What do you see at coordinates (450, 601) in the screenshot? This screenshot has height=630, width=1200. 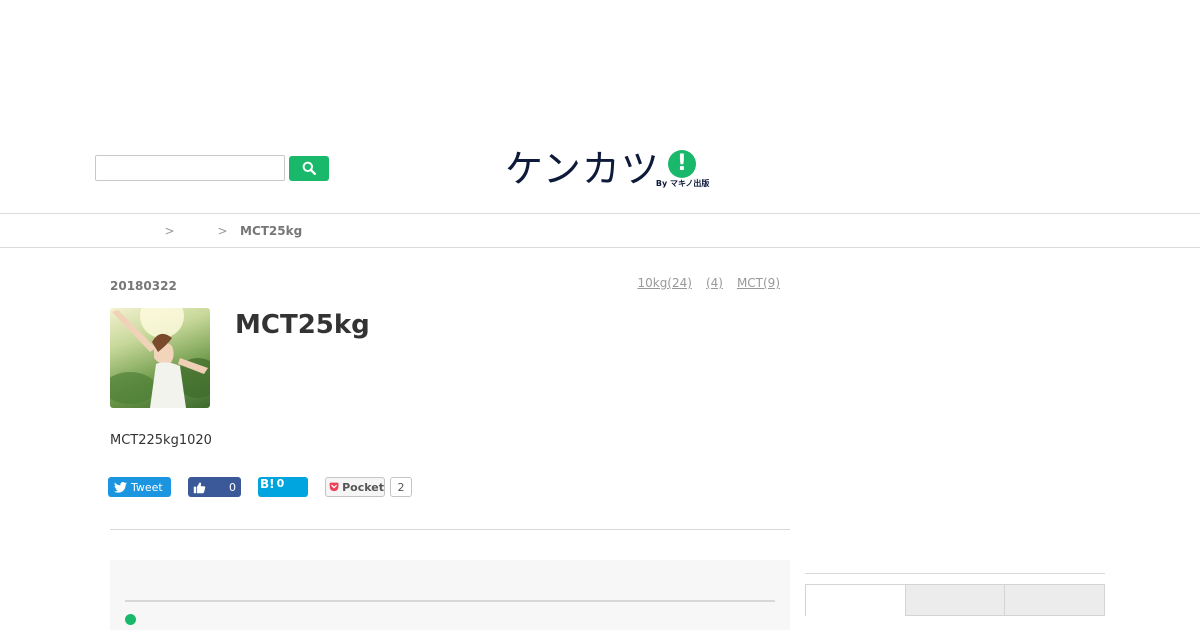 I see `content-divider` at bounding box center [450, 601].